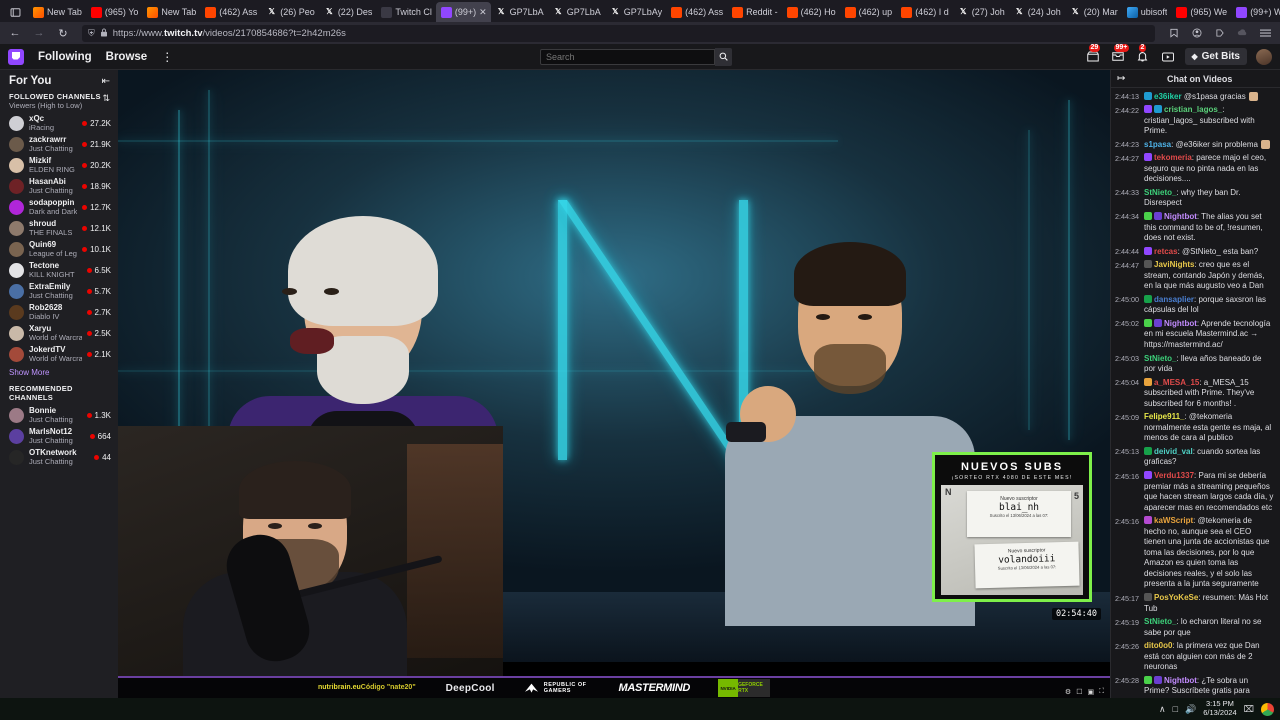  Describe the element at coordinates (59, 207) in the screenshot. I see `sidebar-channel-sodapoppin: sodapoppinDark and Darker 12.7K` at that location.